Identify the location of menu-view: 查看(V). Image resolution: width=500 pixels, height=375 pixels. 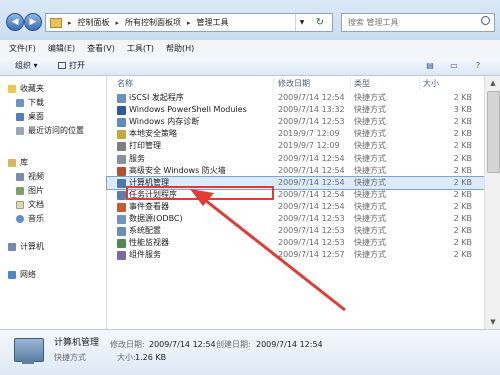
(101, 48).